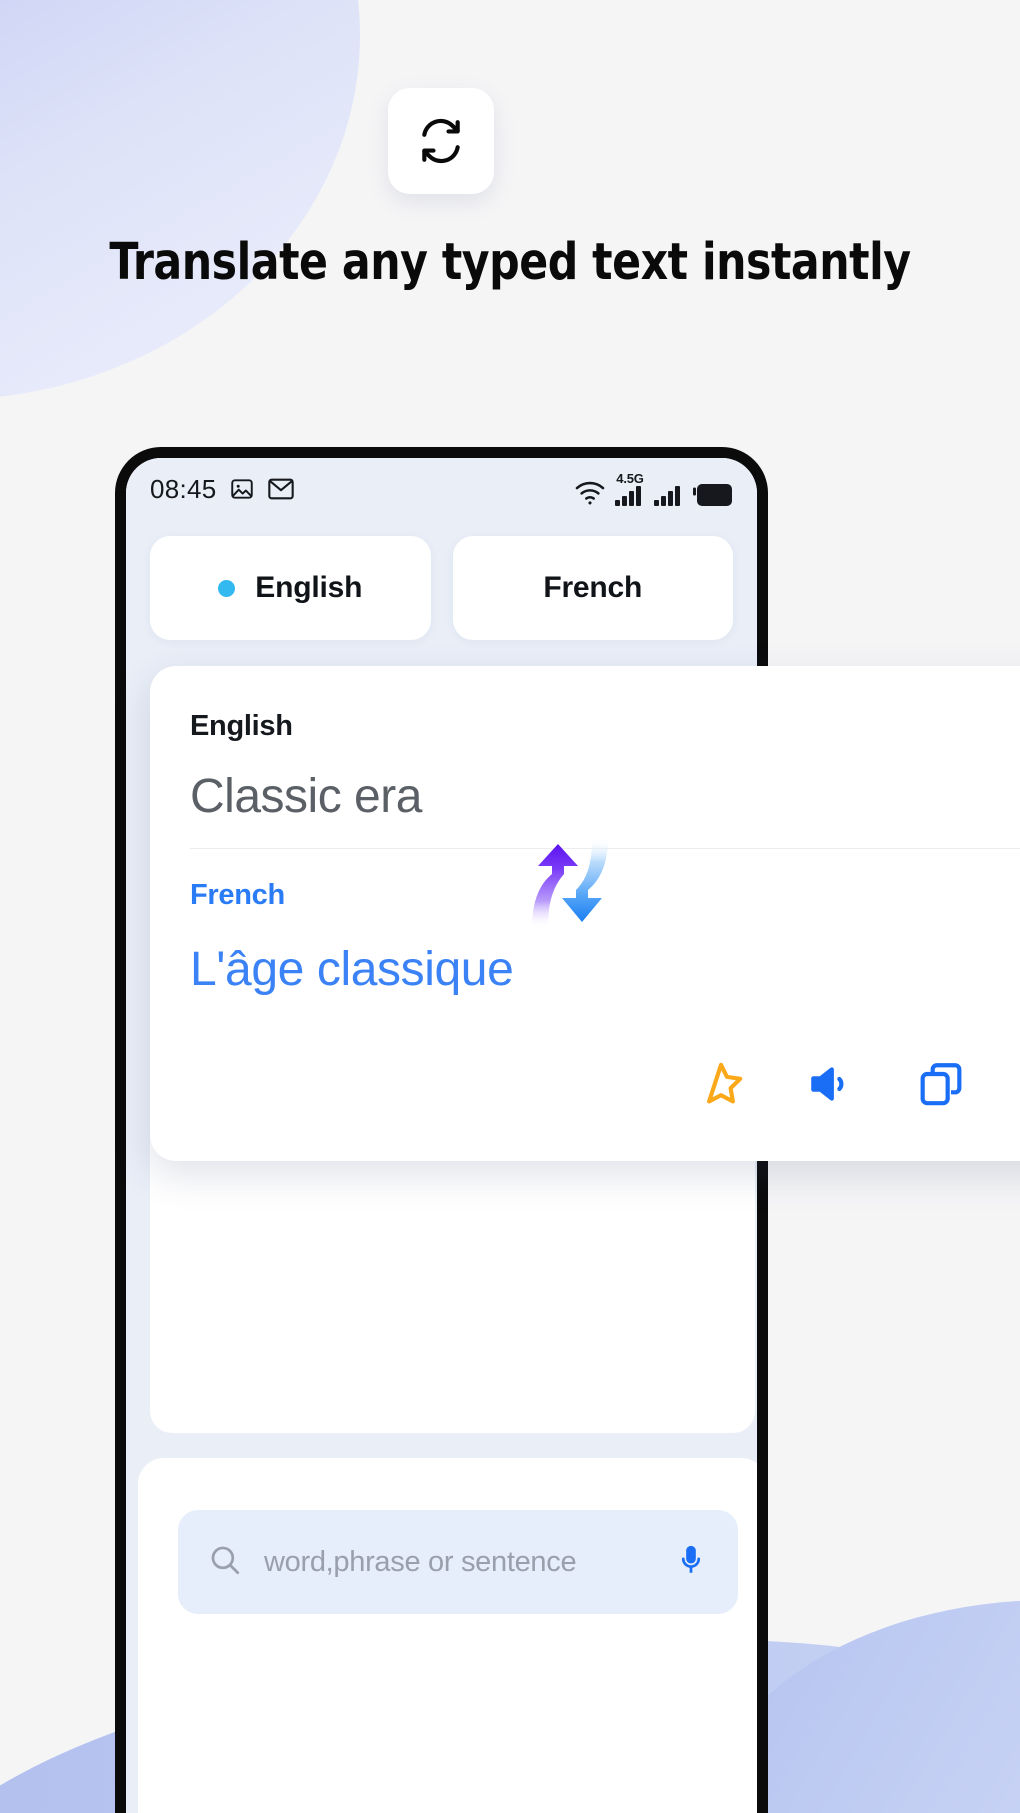 This screenshot has width=1020, height=1813. What do you see at coordinates (222, 489) in the screenshot?
I see `status-bar-left: 08:45` at bounding box center [222, 489].